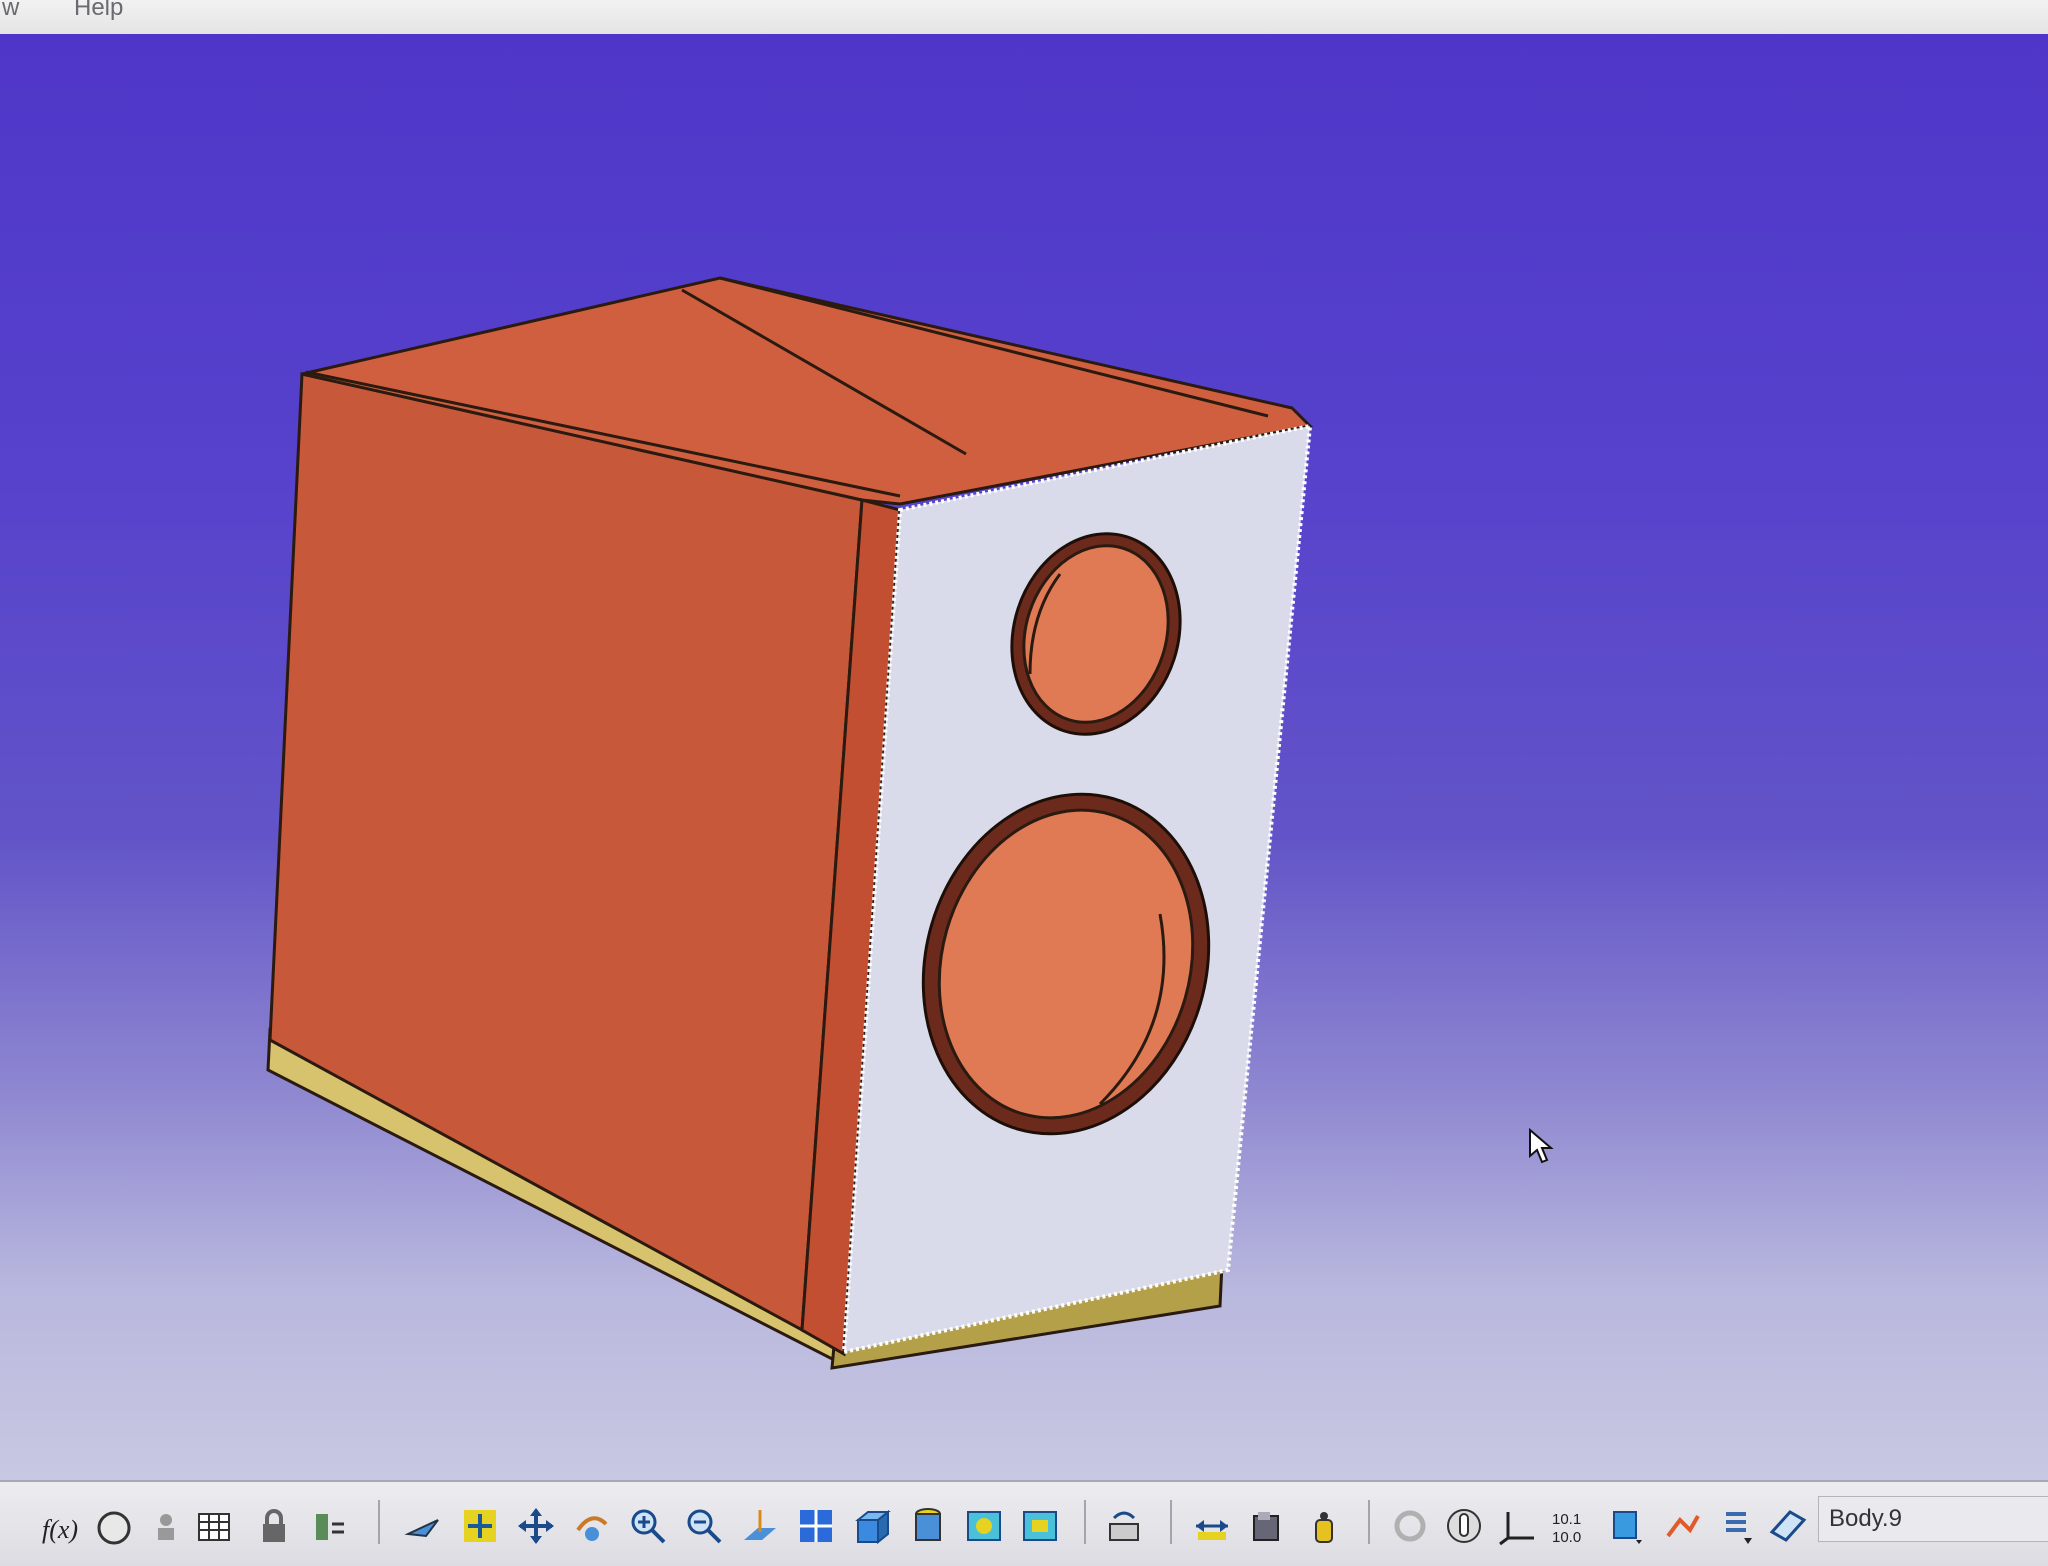 The height and width of the screenshot is (1566, 2048). Describe the element at coordinates (214, 1526) in the screenshot. I see `table-icon` at that location.